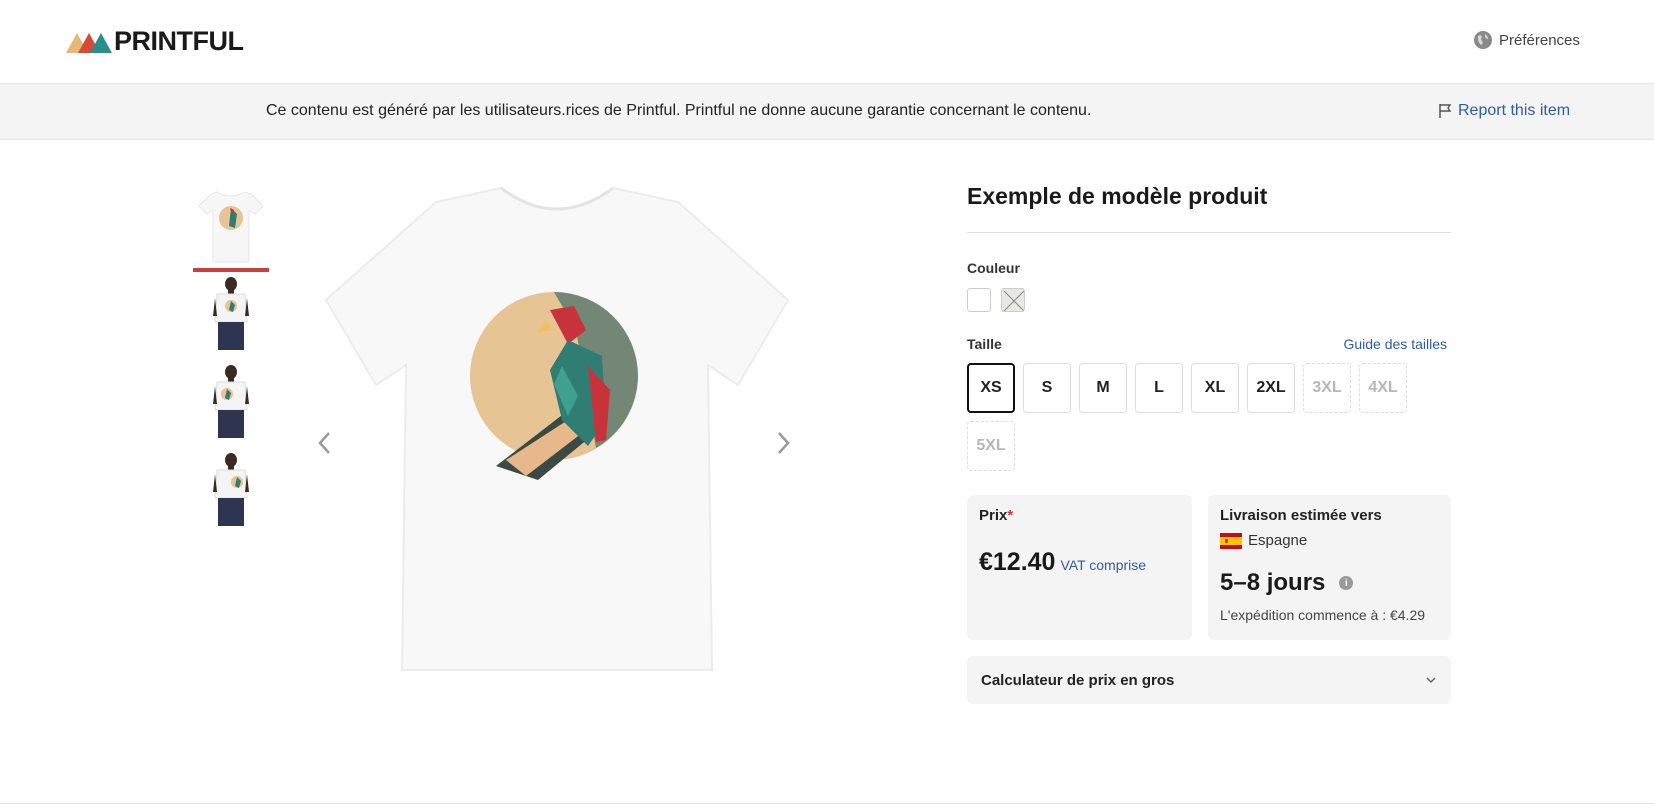 The image size is (1654, 805). I want to click on size-option-5xl: 5XL, so click(991, 446).